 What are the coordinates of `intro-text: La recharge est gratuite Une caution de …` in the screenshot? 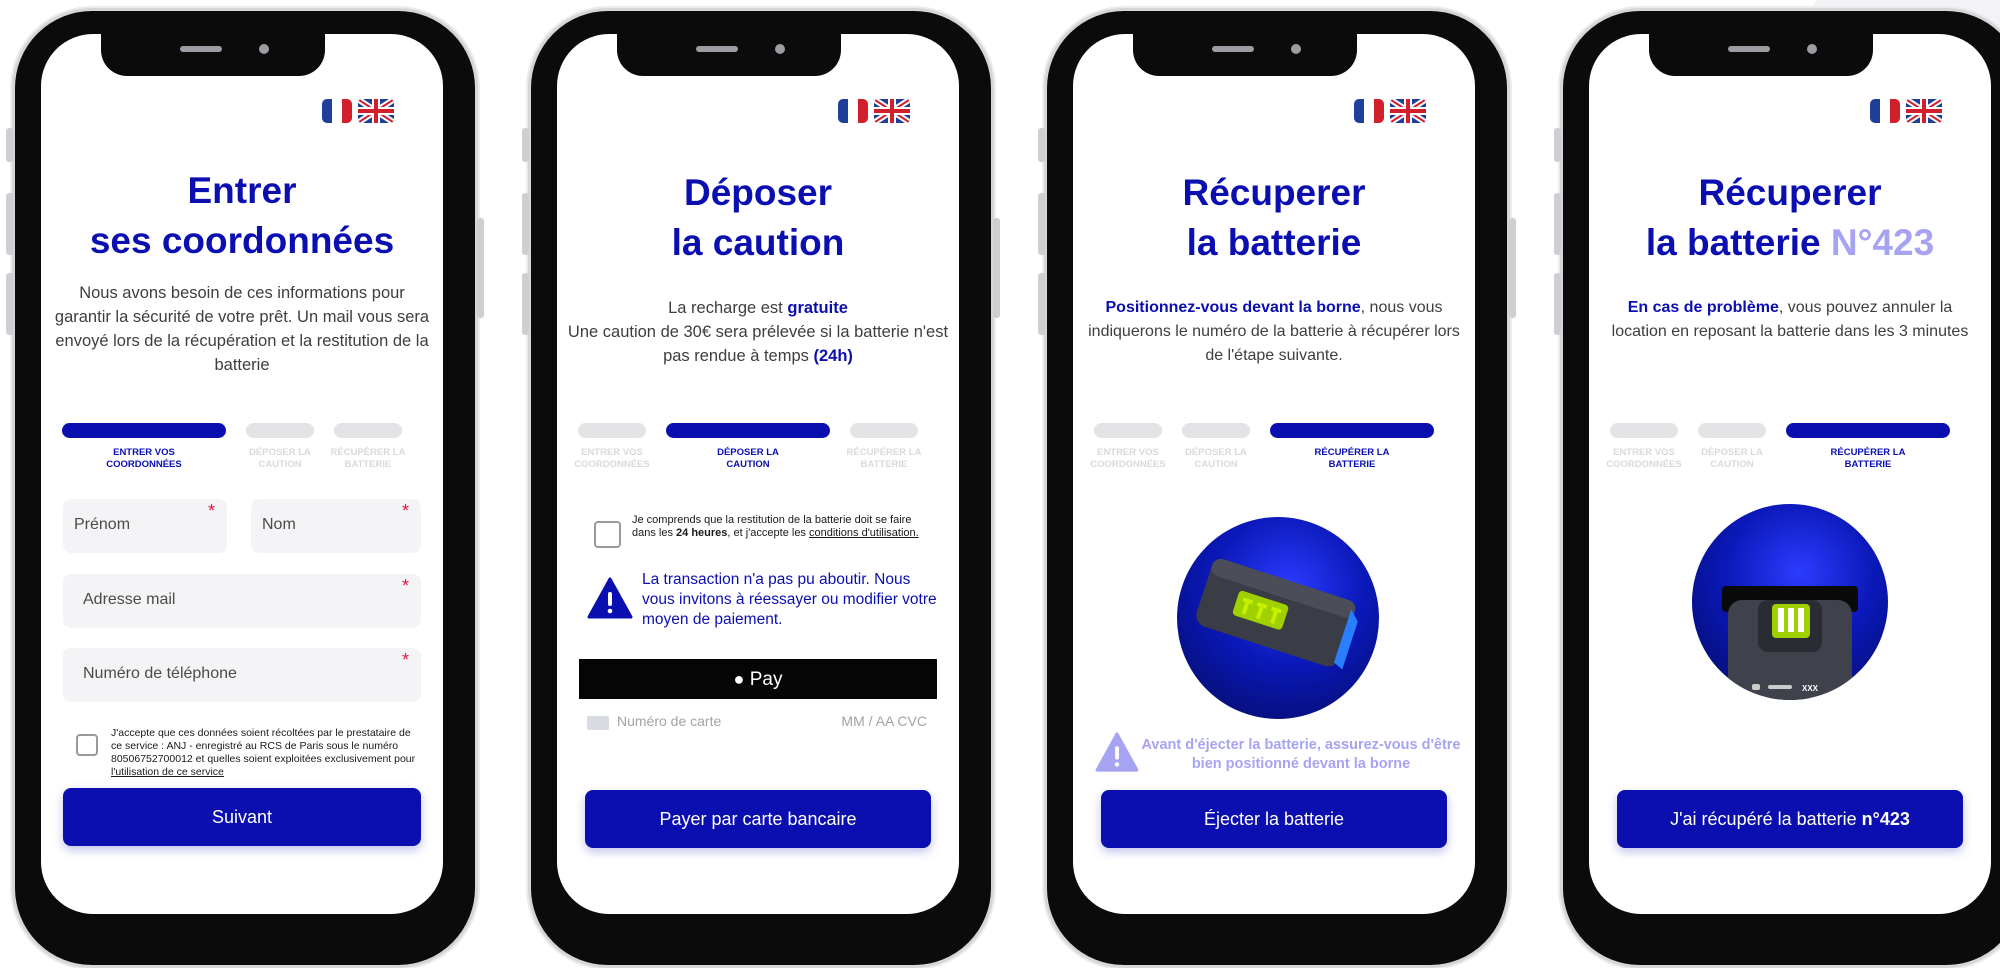 It's located at (758, 332).